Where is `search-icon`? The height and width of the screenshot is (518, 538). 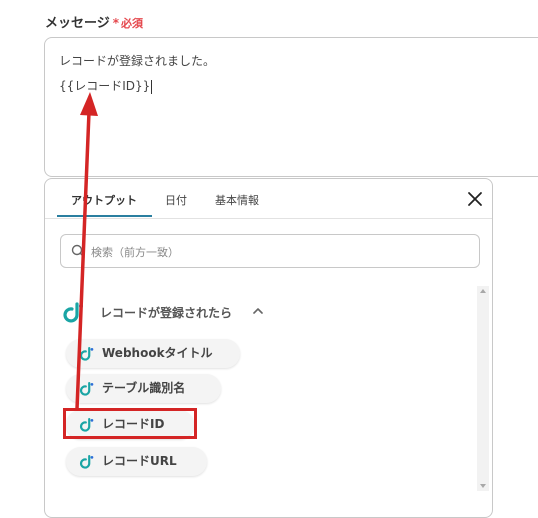 search-icon is located at coordinates (78, 251).